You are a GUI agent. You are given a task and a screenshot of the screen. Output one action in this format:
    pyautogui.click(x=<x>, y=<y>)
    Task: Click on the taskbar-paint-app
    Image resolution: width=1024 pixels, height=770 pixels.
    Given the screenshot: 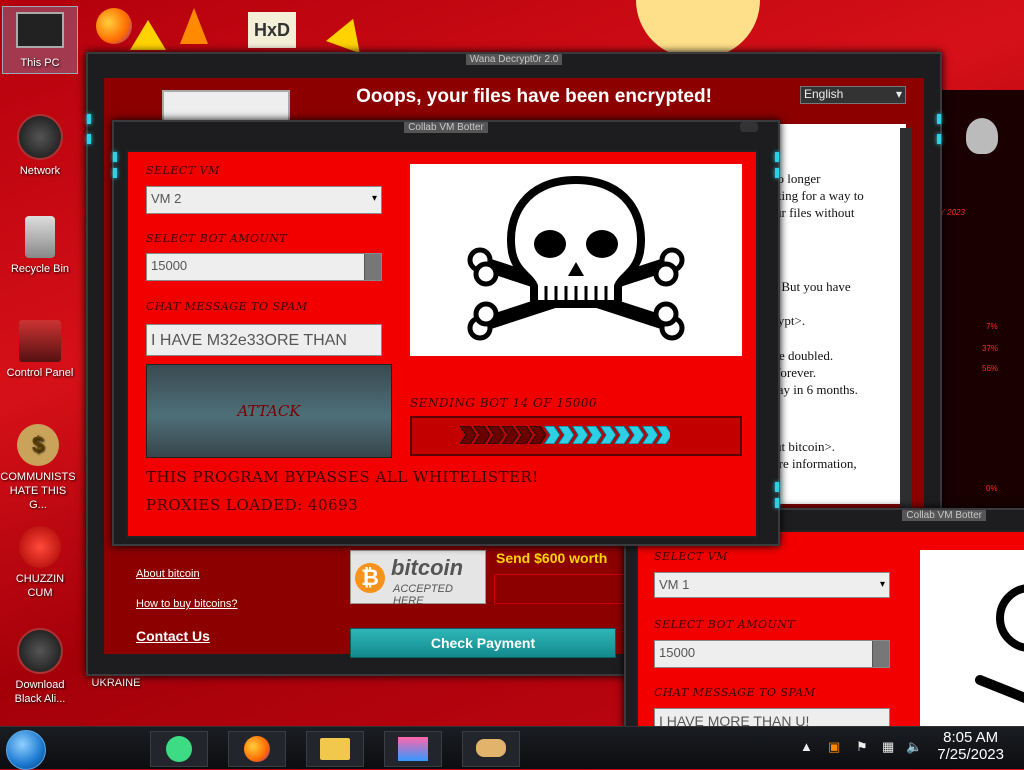 What is the action you would take?
    pyautogui.click(x=413, y=749)
    